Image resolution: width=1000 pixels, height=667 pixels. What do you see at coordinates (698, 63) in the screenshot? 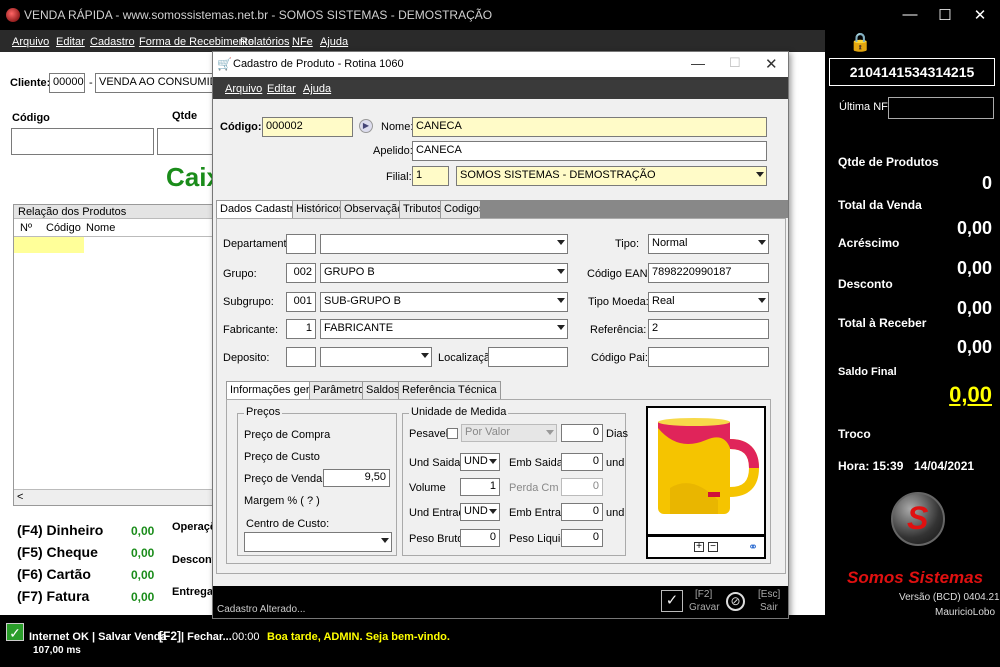
I see `dialog-minimize-icon: —` at bounding box center [698, 63].